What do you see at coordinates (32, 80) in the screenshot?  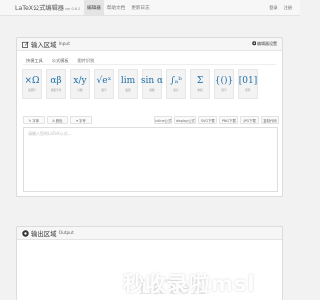 I see `operators-glyph: ×Ω` at bounding box center [32, 80].